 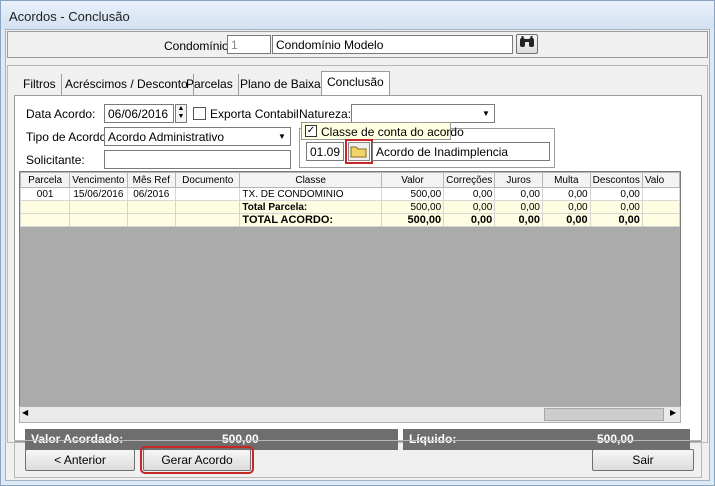 I want to click on tab-filtros: Filtros, so click(x=40, y=84).